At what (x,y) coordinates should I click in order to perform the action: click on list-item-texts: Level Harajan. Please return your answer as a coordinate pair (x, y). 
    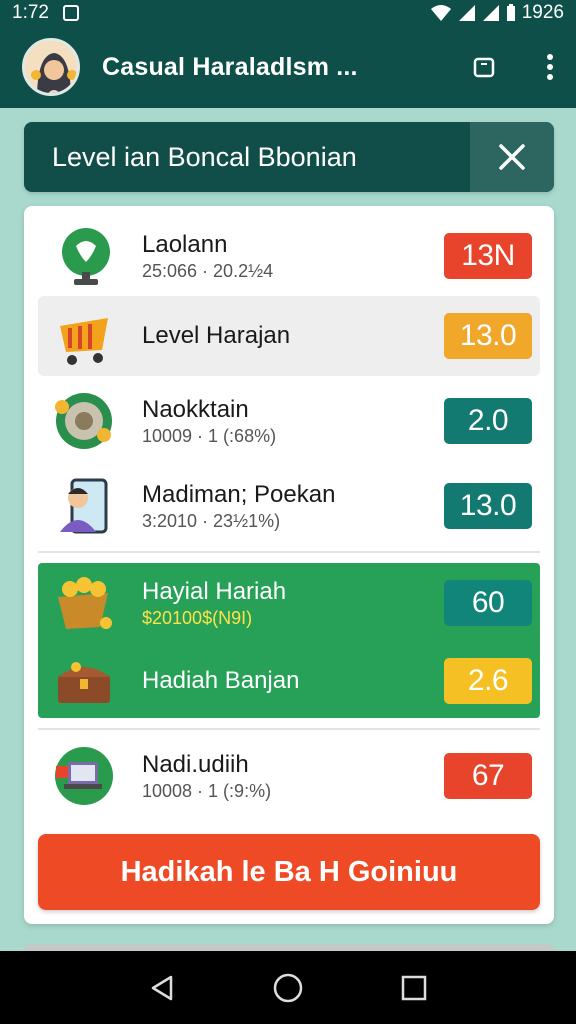
    Looking at the image, I should click on (216, 336).